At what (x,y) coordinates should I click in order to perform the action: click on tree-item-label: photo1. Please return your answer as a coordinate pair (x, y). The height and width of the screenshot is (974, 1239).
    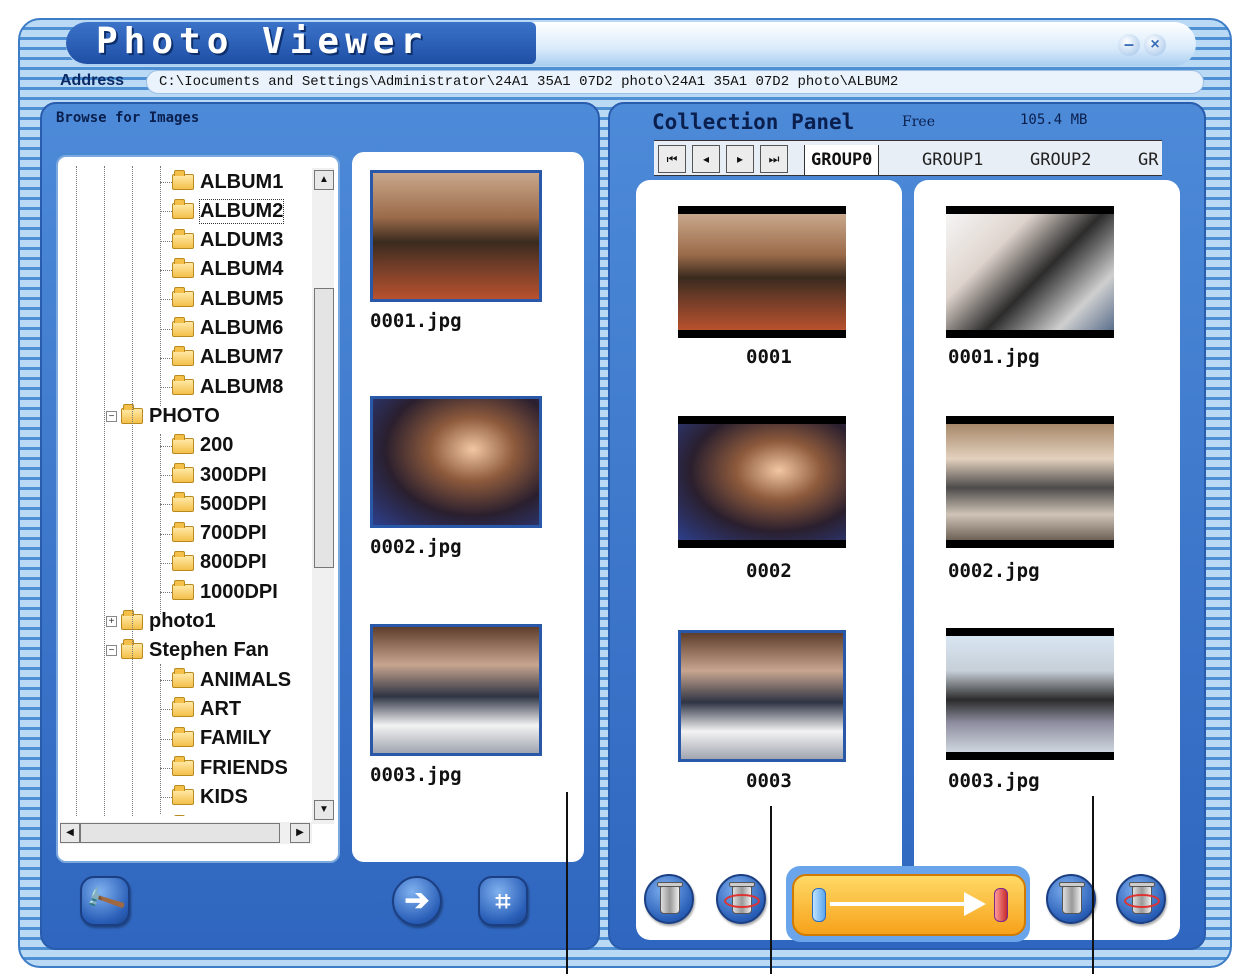
    Looking at the image, I should click on (182, 621).